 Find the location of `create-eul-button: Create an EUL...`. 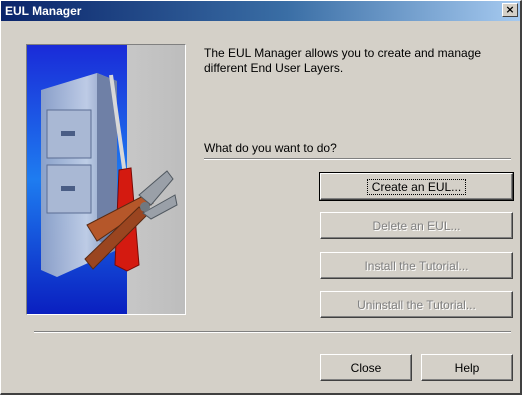

create-eul-button: Create an EUL... is located at coordinates (416, 186).